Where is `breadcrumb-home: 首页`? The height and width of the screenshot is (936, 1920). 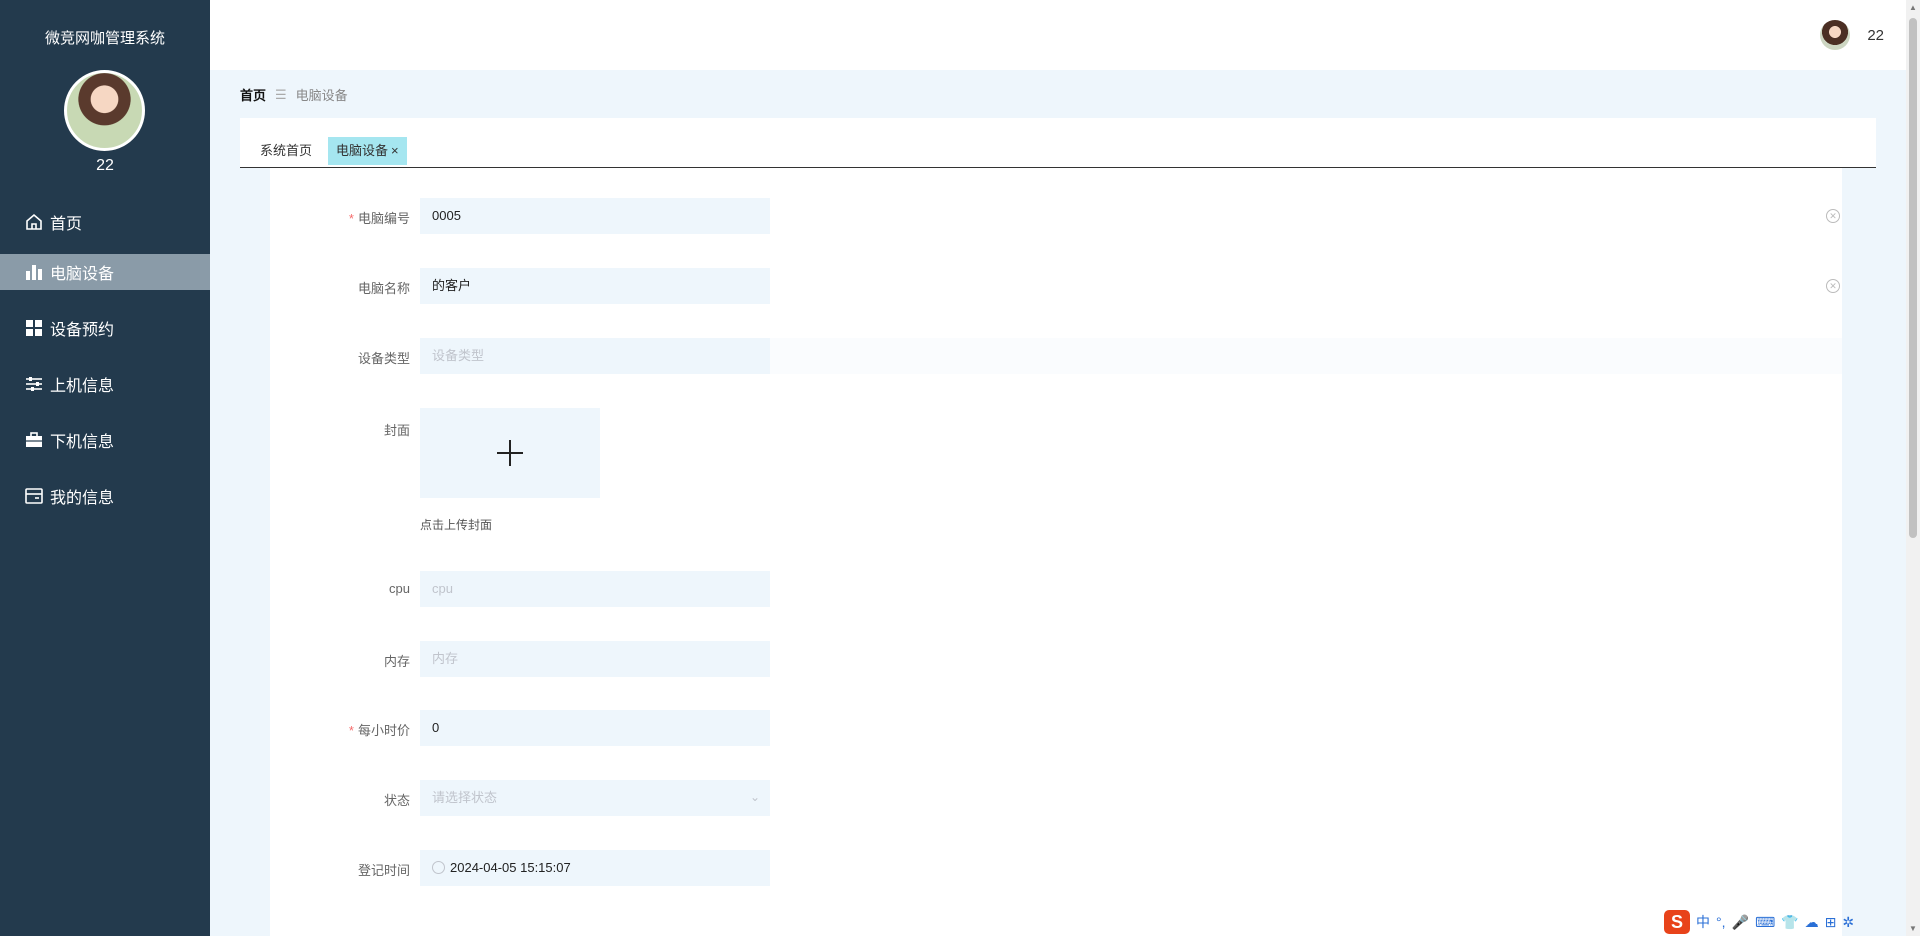 breadcrumb-home: 首页 is located at coordinates (253, 94).